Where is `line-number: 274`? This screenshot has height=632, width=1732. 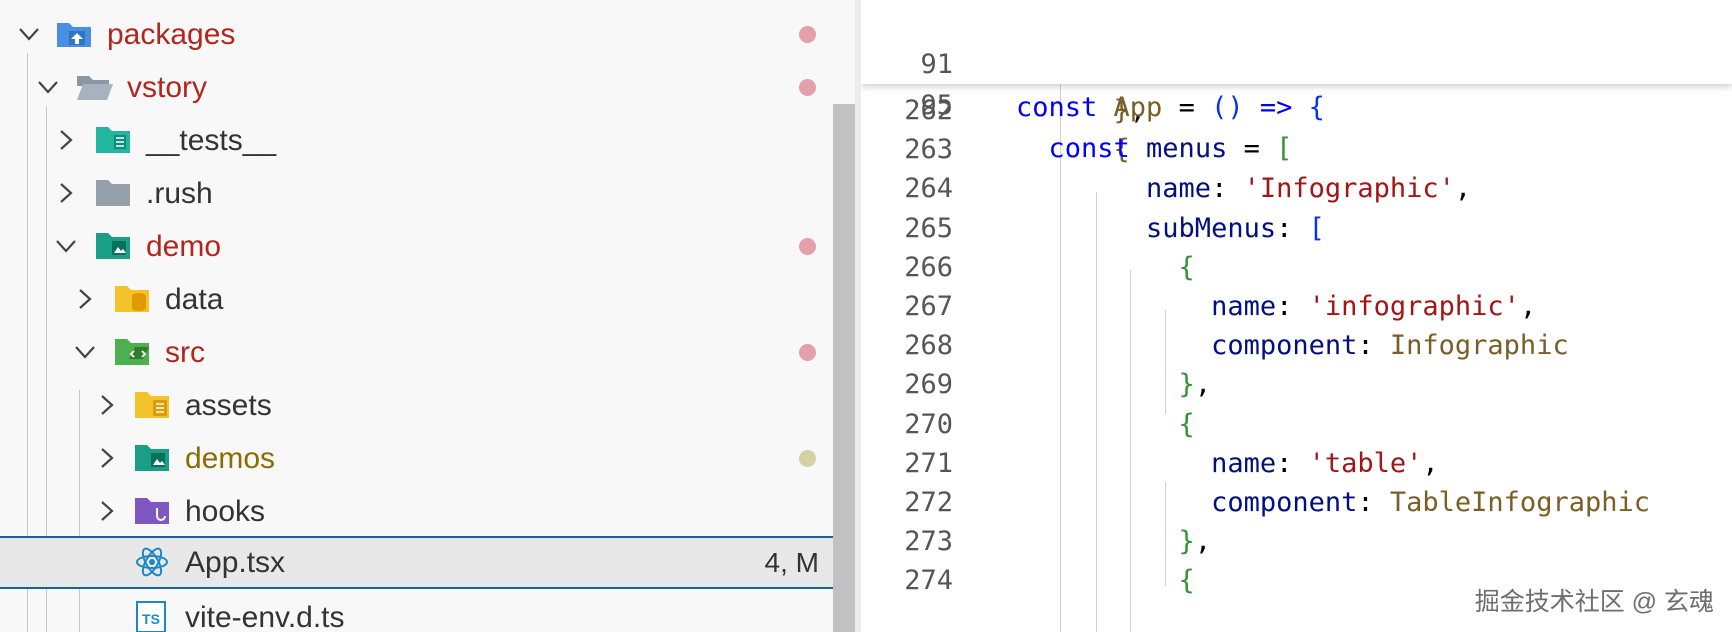 line-number: 274 is located at coordinates (928, 581).